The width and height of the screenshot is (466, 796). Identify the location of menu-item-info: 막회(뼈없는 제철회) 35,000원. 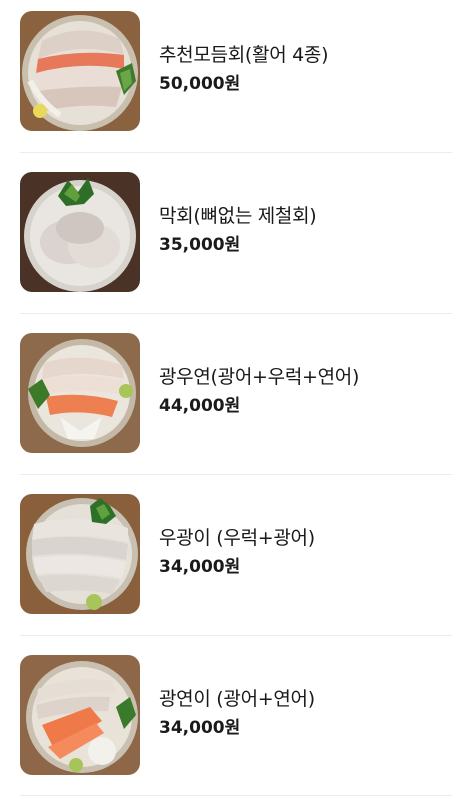
(238, 230).